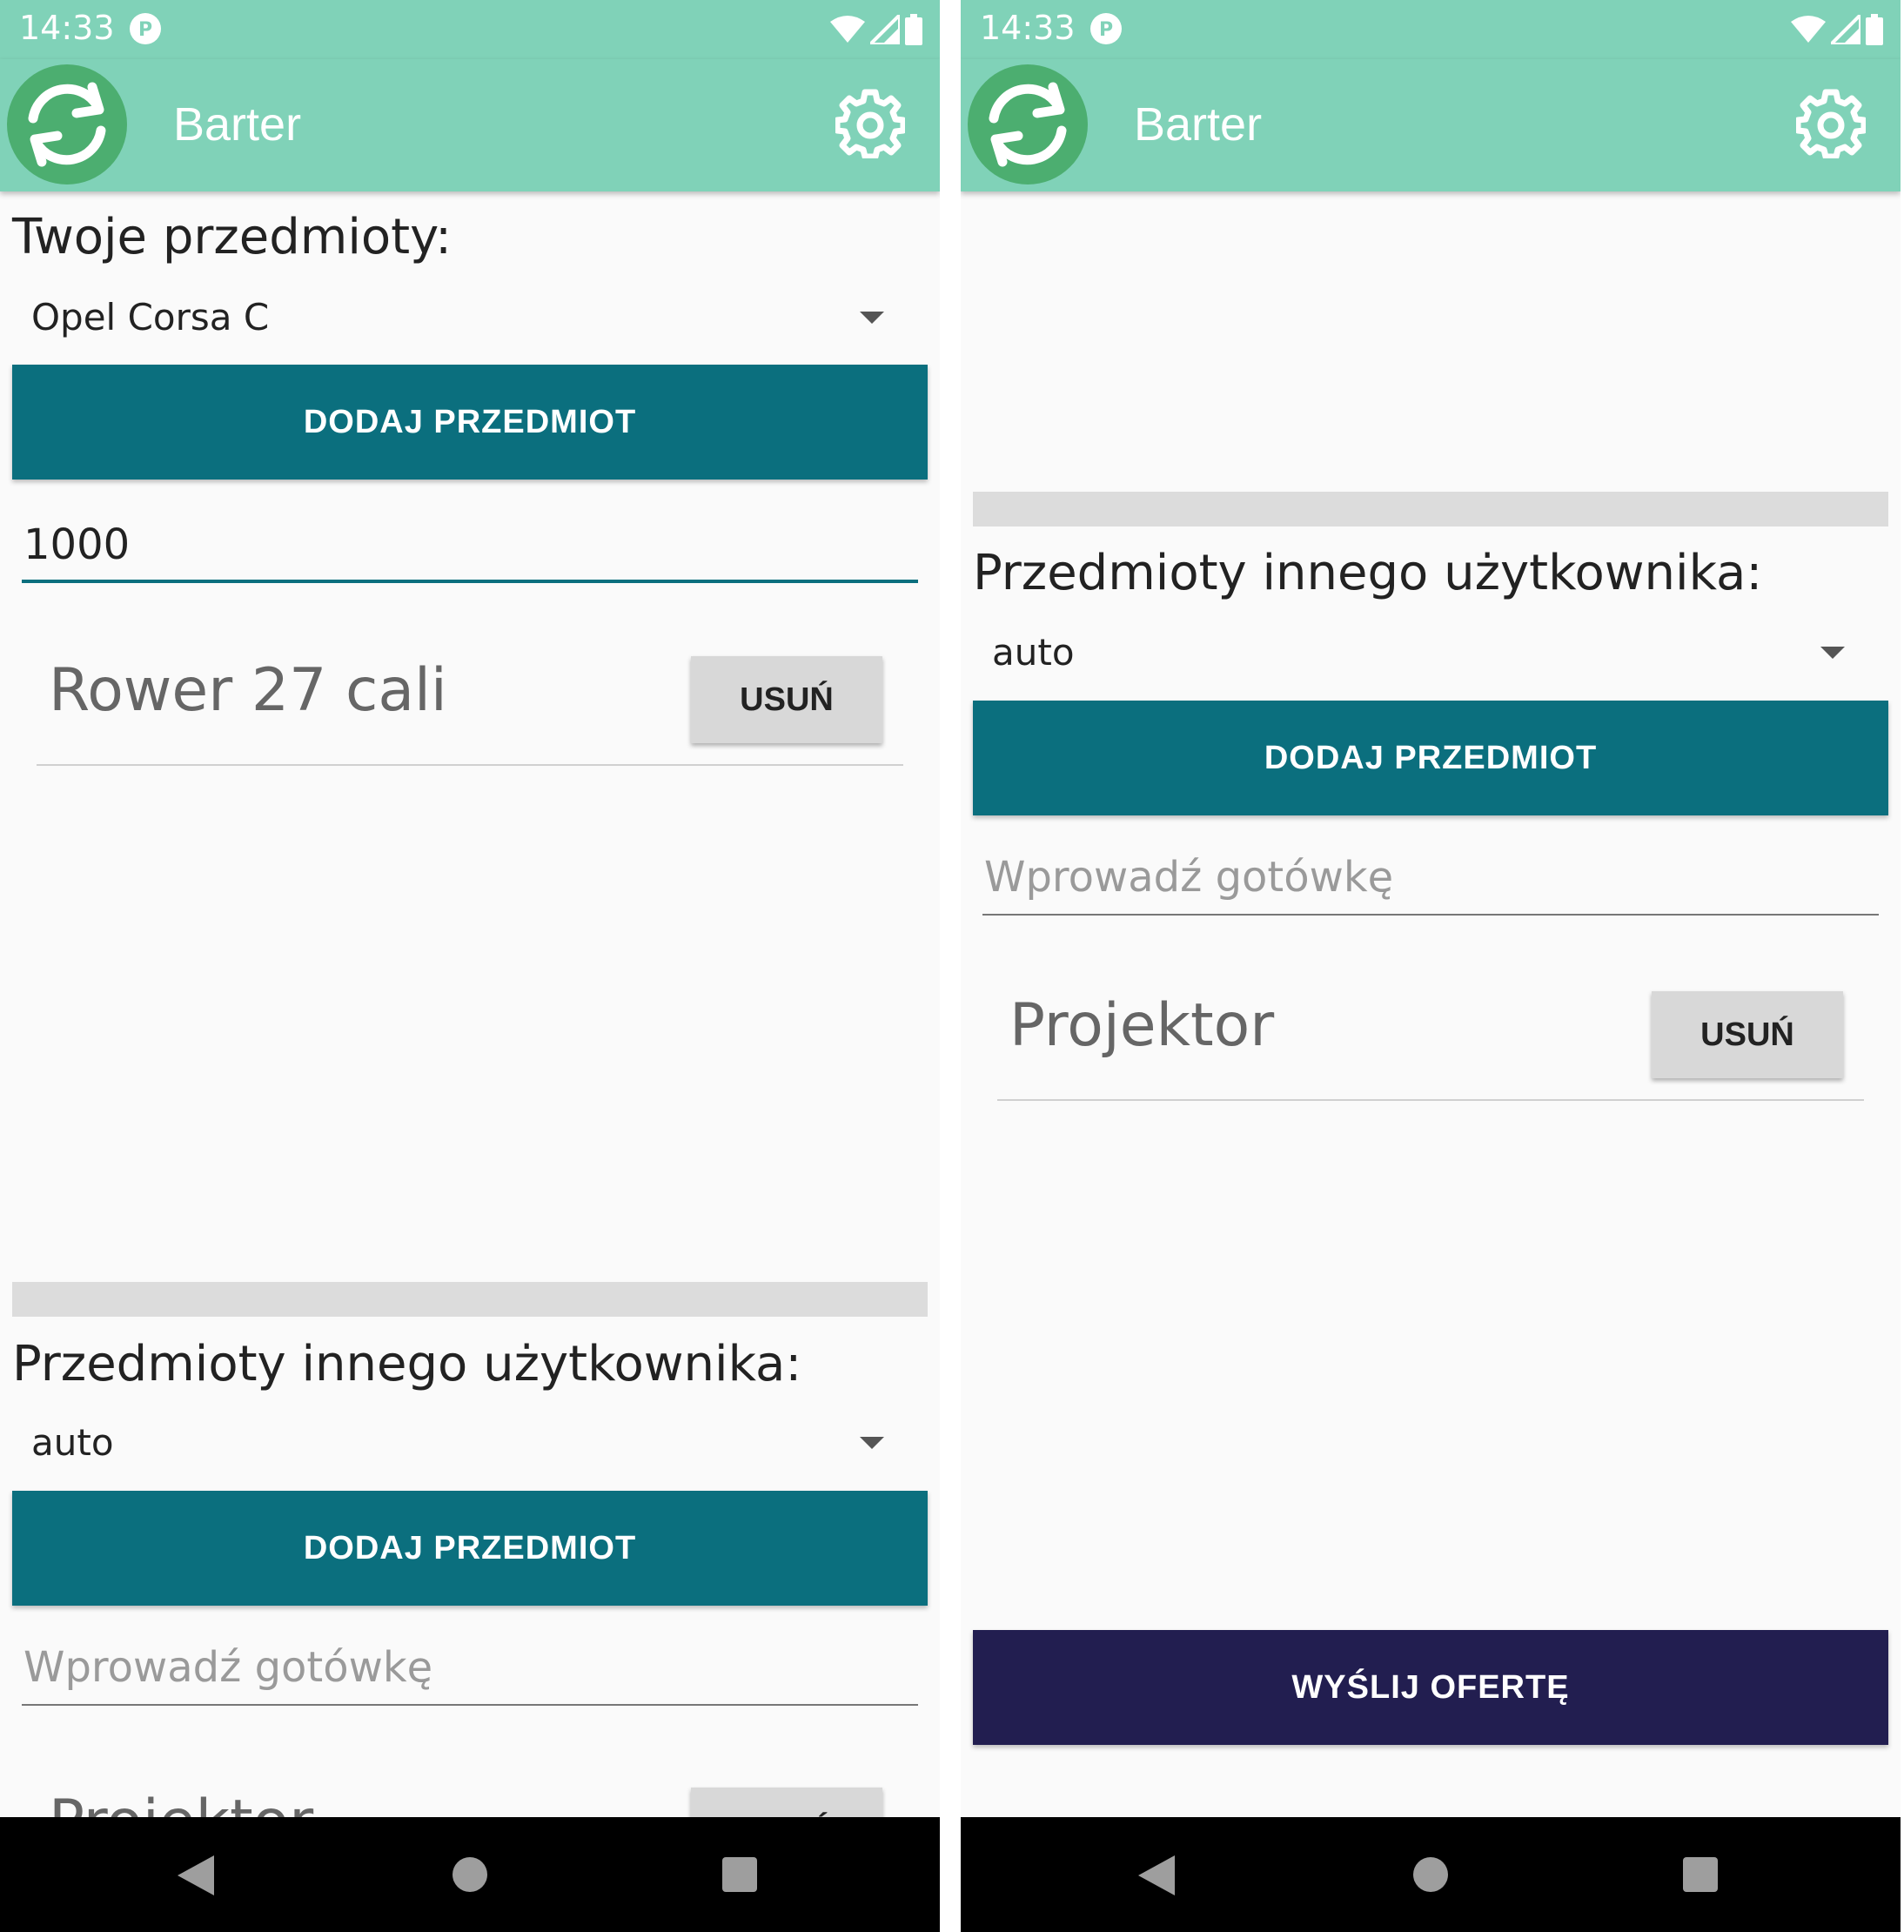  Describe the element at coordinates (470, 318) in the screenshot. I see `my-items-spinner: Opel Corsa C` at that location.